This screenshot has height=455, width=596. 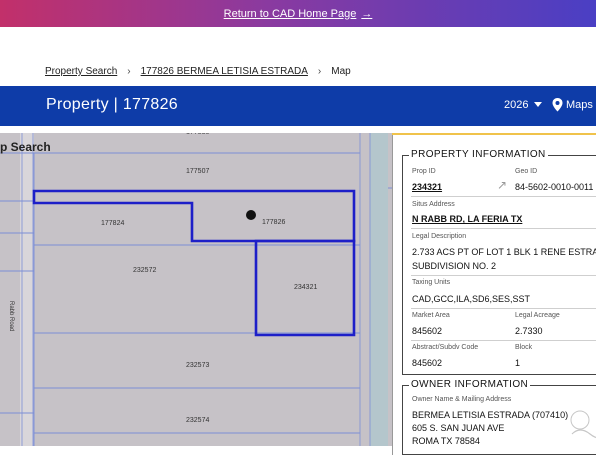 What do you see at coordinates (367, 13) in the screenshot?
I see `arrow-right-icon: →` at bounding box center [367, 13].